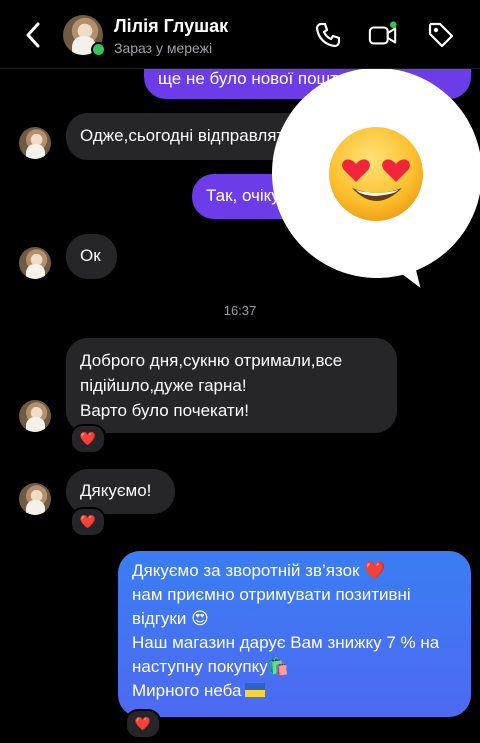  Describe the element at coordinates (187, 135) in the screenshot. I see `message-text: Одже,сьогодні відправлять` at that location.